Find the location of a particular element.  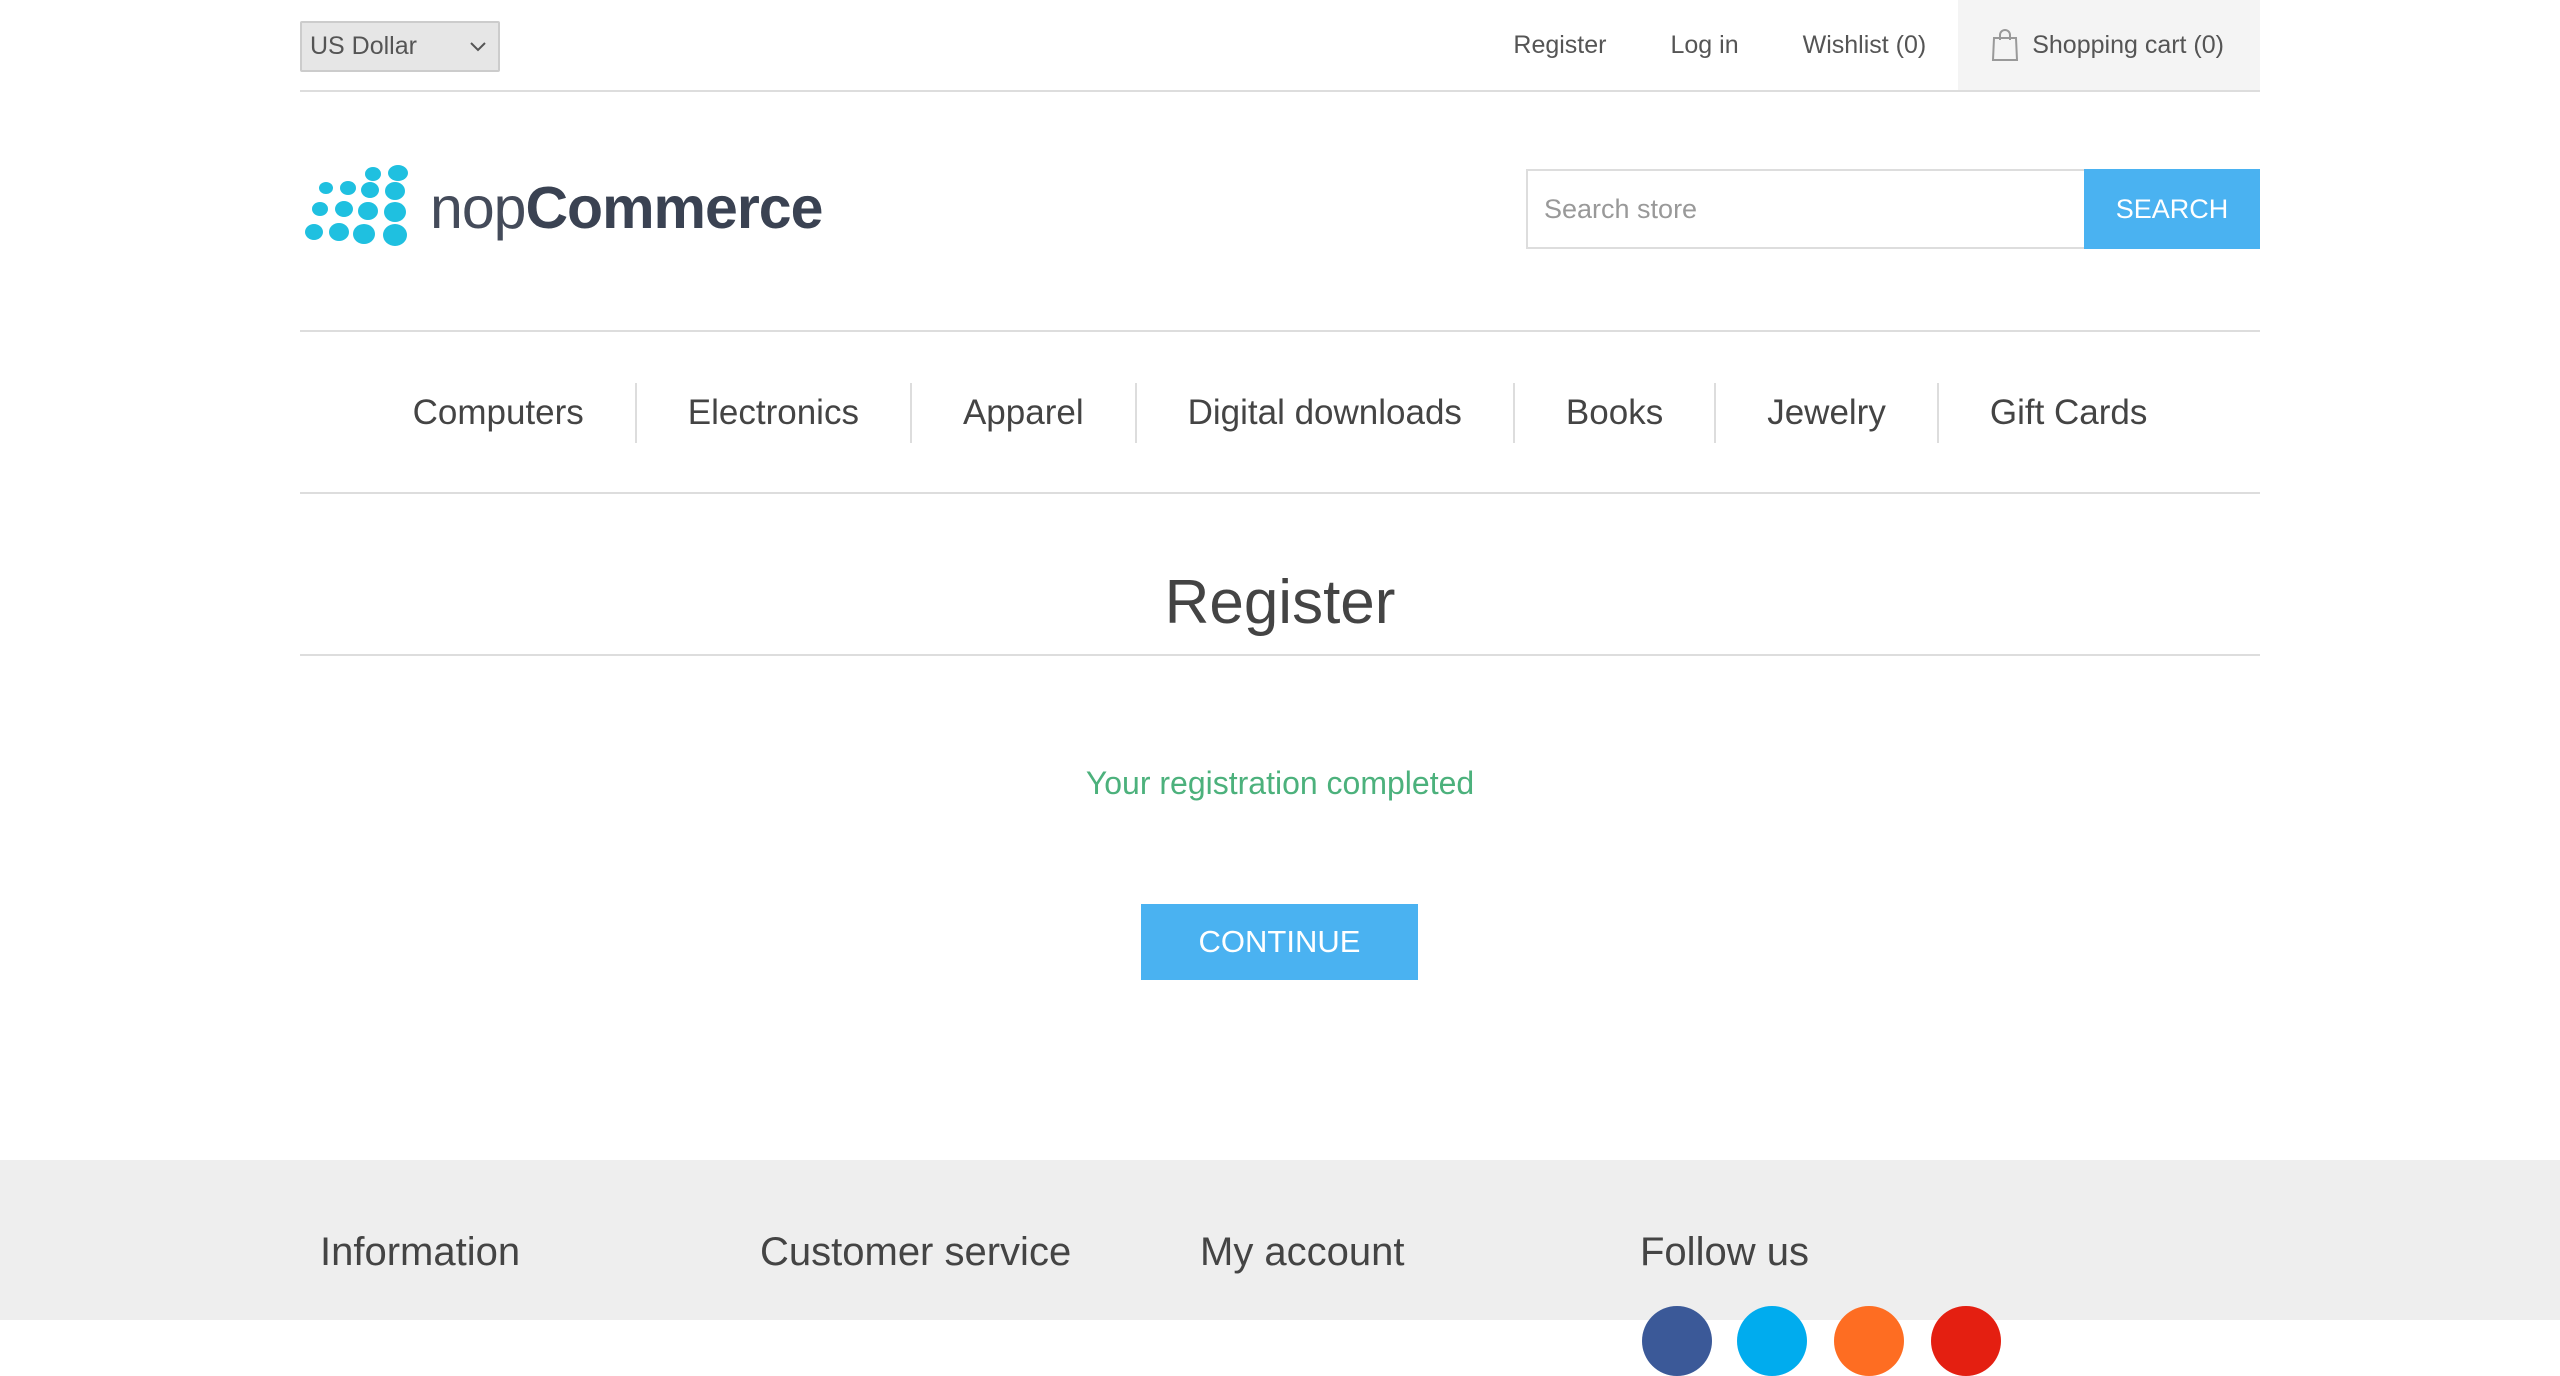

page-title: Register is located at coordinates (1280, 602).